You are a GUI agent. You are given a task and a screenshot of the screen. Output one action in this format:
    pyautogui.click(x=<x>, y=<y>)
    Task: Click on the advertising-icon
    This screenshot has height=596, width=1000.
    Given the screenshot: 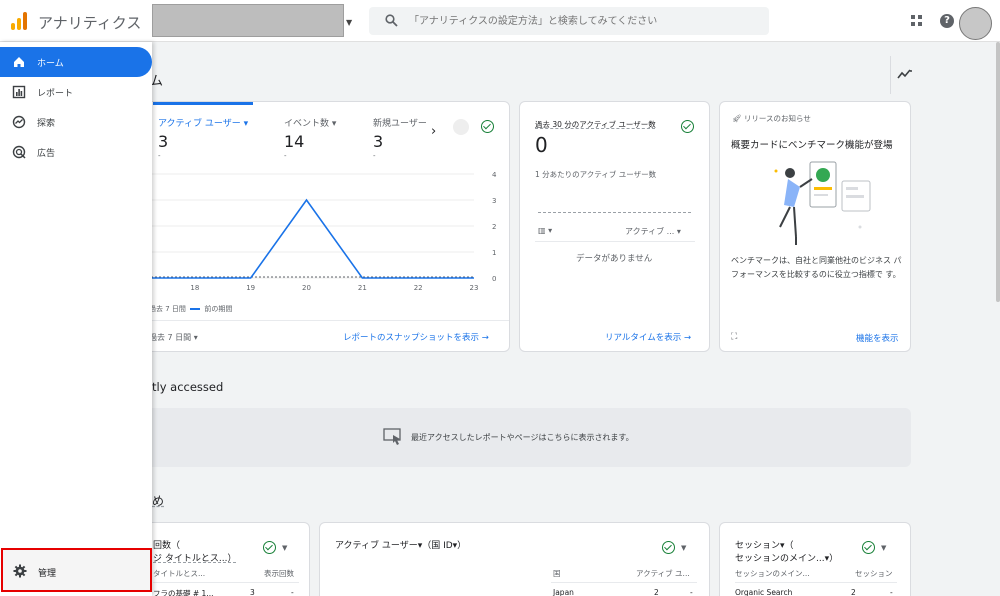 What is the action you would take?
    pyautogui.click(x=19, y=152)
    